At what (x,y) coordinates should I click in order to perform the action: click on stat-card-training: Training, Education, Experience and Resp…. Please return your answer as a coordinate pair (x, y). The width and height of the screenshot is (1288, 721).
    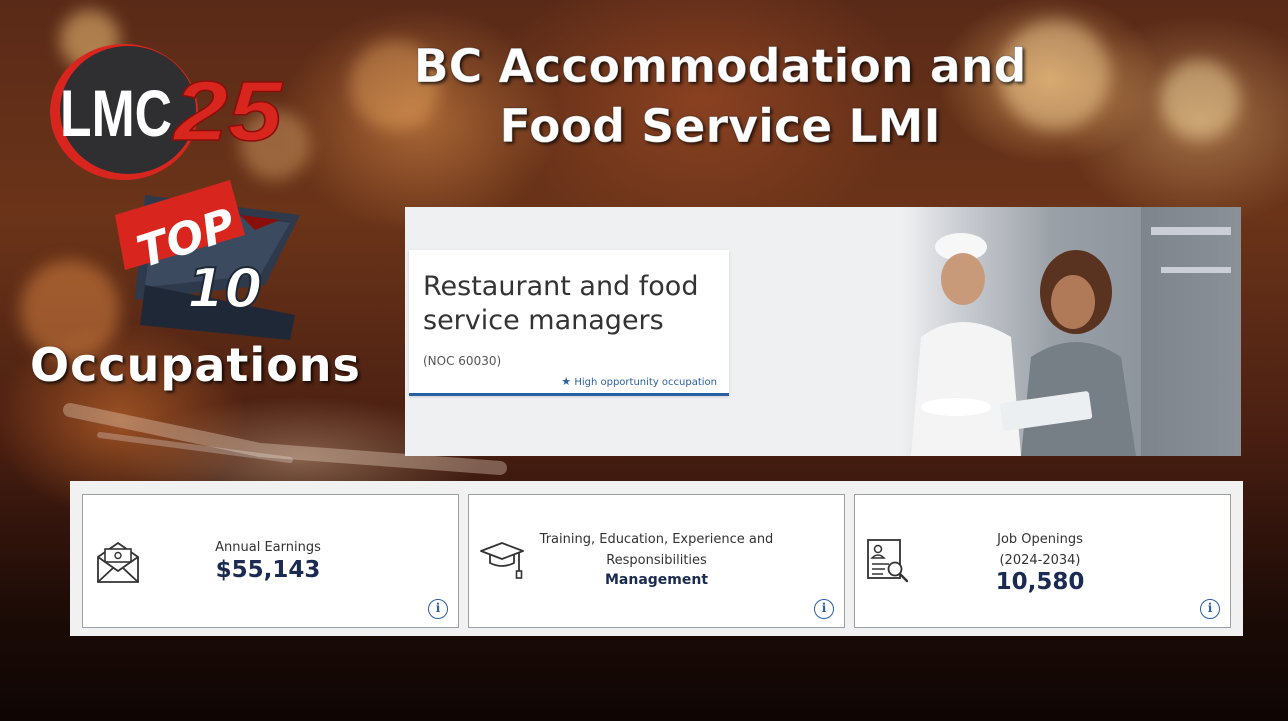
    Looking at the image, I should click on (656, 561).